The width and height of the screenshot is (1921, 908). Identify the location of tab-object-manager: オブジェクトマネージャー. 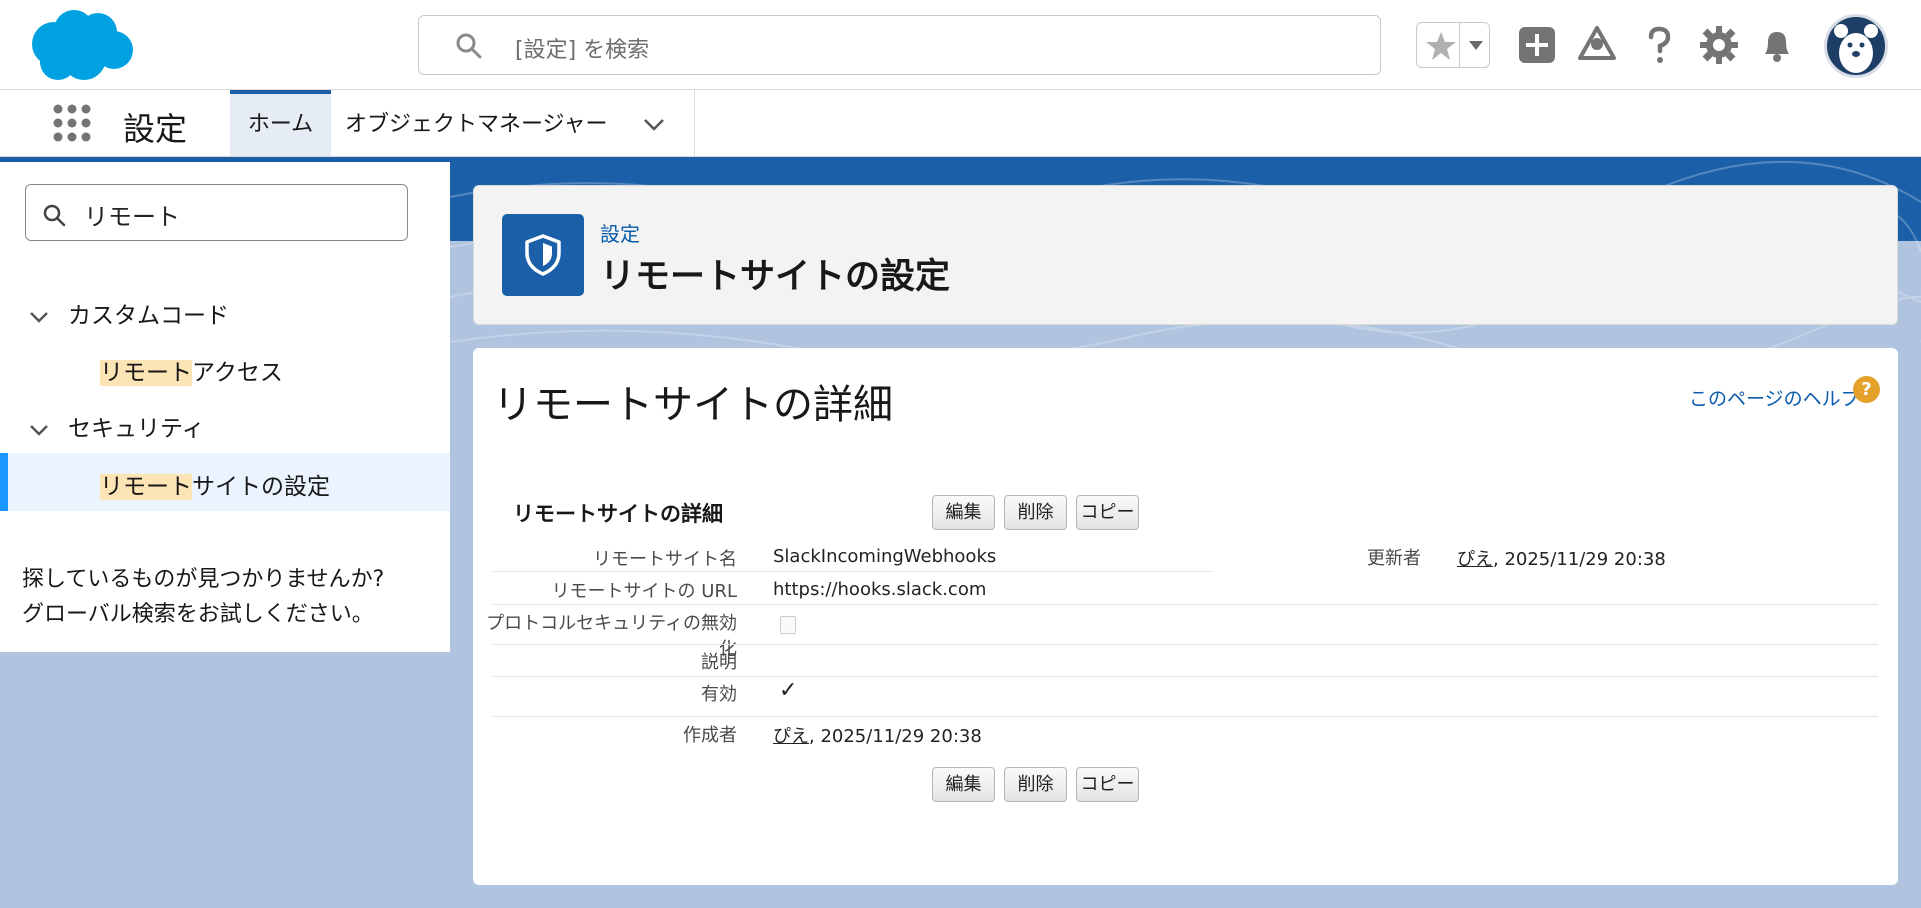
(513, 123).